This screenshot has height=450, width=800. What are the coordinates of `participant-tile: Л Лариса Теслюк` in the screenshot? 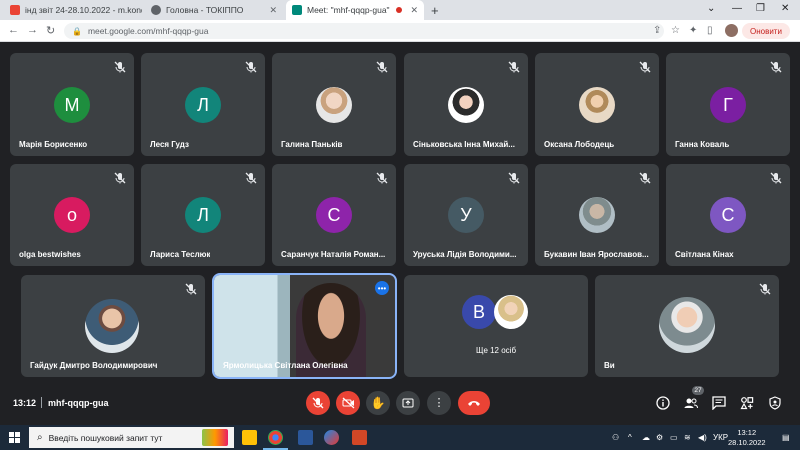 It's located at (203, 215).